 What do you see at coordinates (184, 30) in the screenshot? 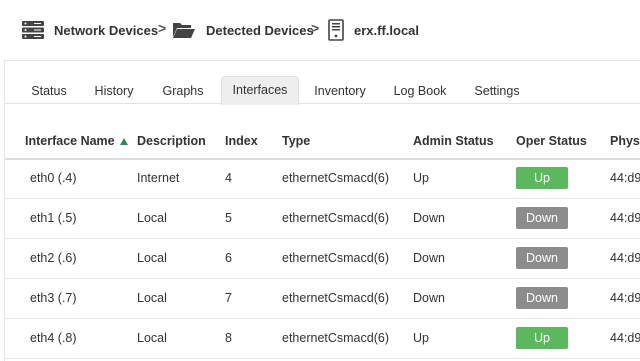
I see `folder-open-icon` at bounding box center [184, 30].